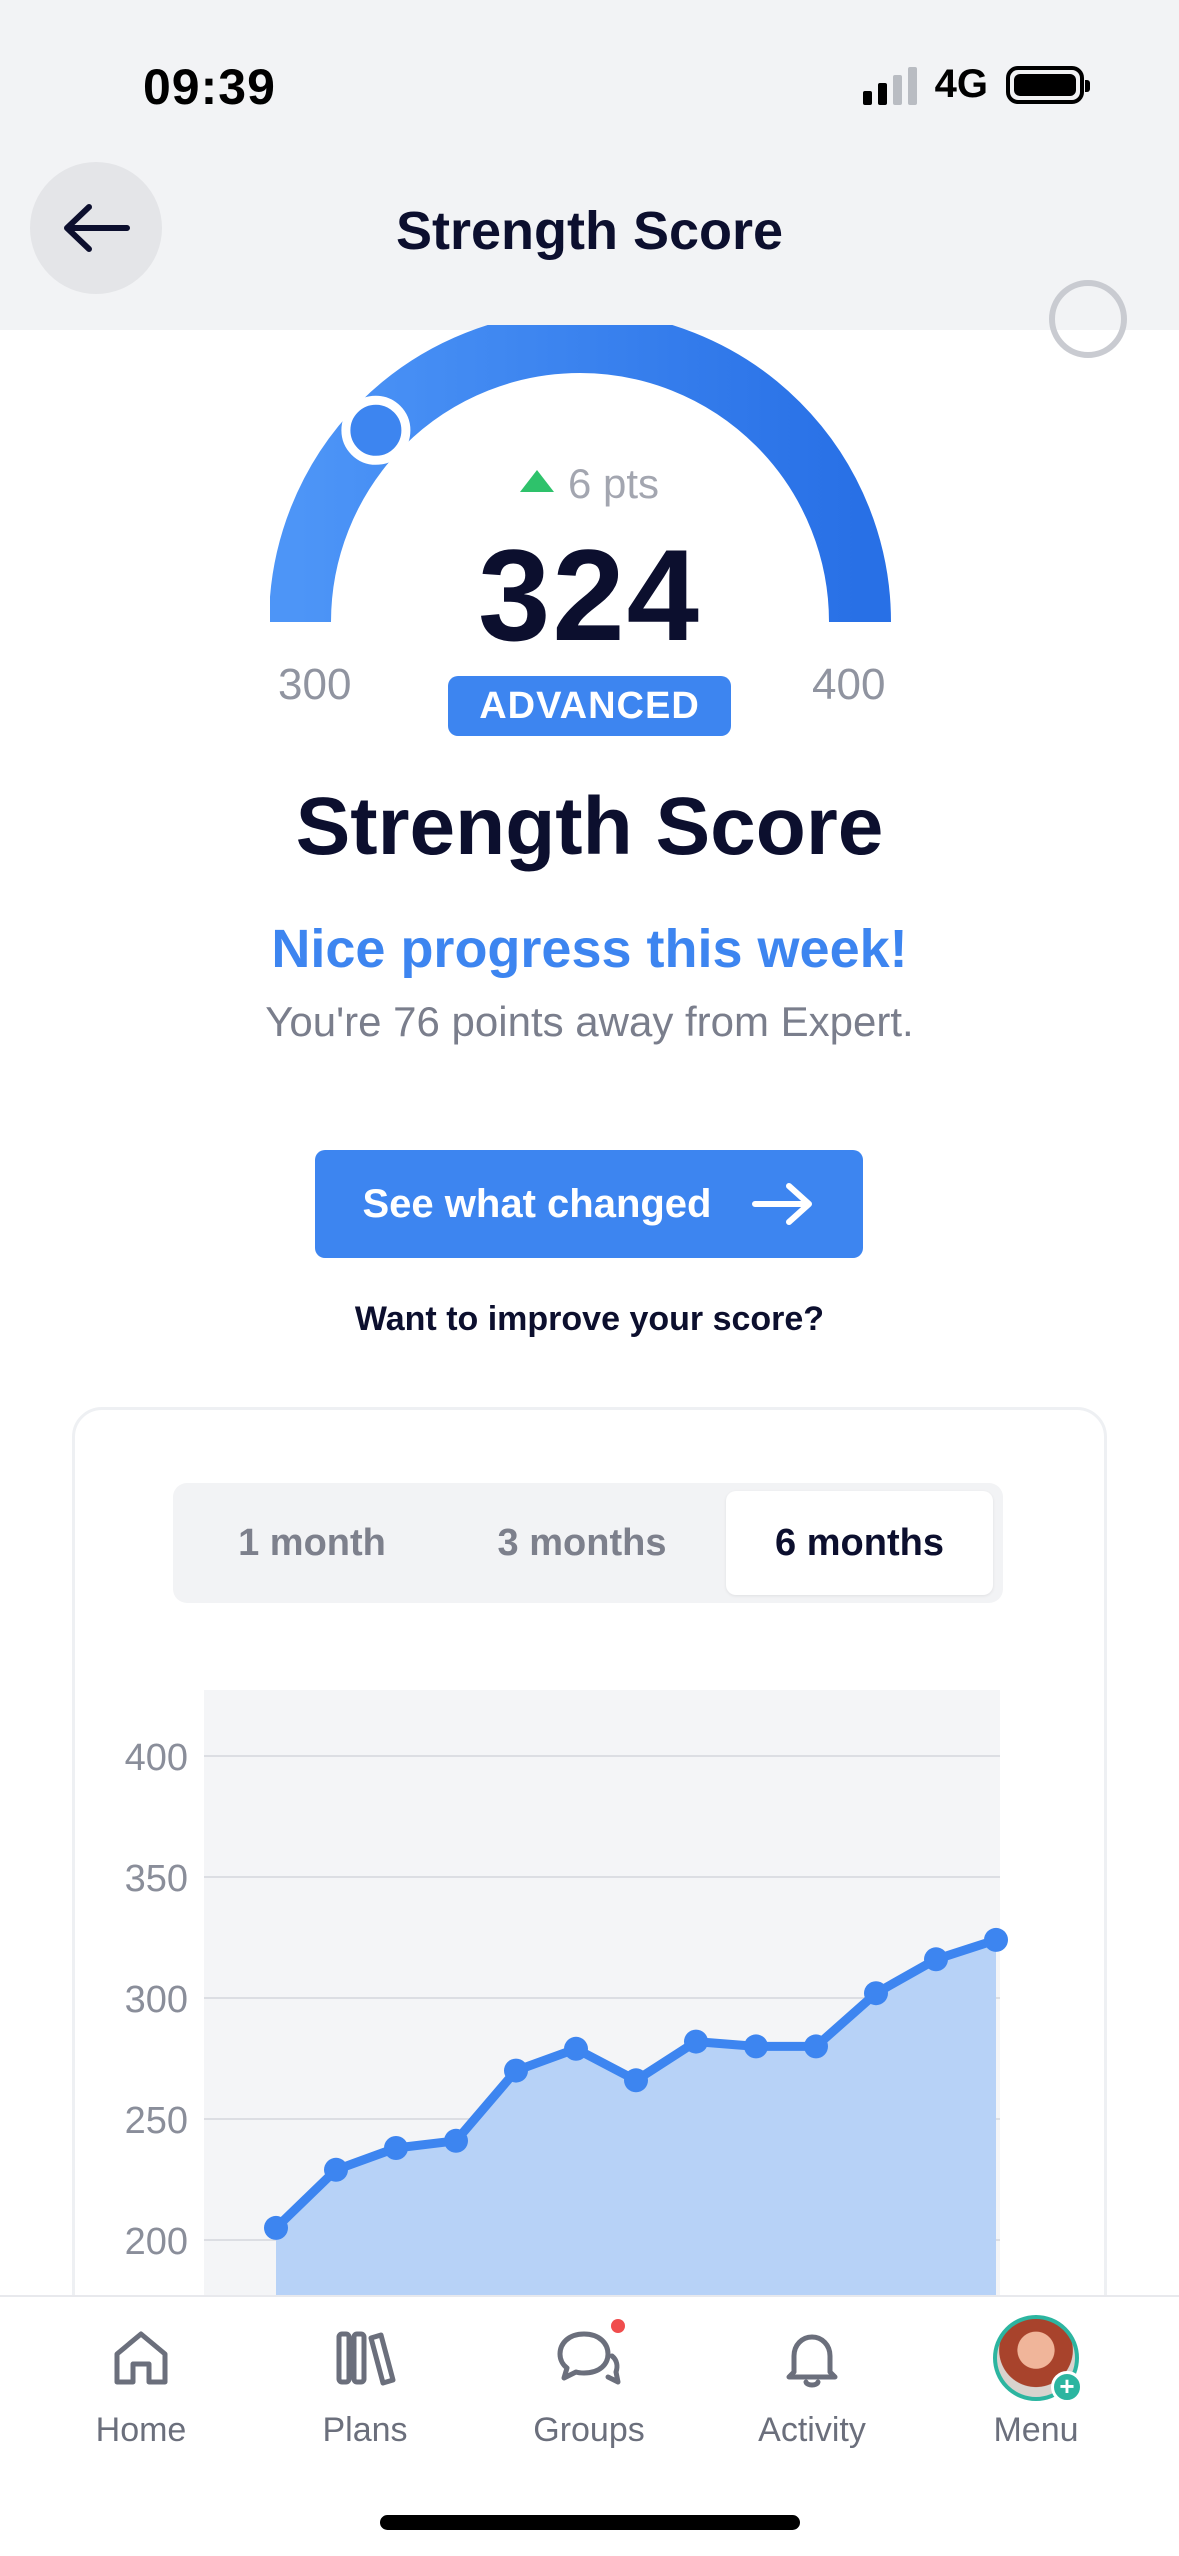 This screenshot has width=1179, height=2556. Describe the element at coordinates (1048, 84) in the screenshot. I see `battery-icon` at that location.